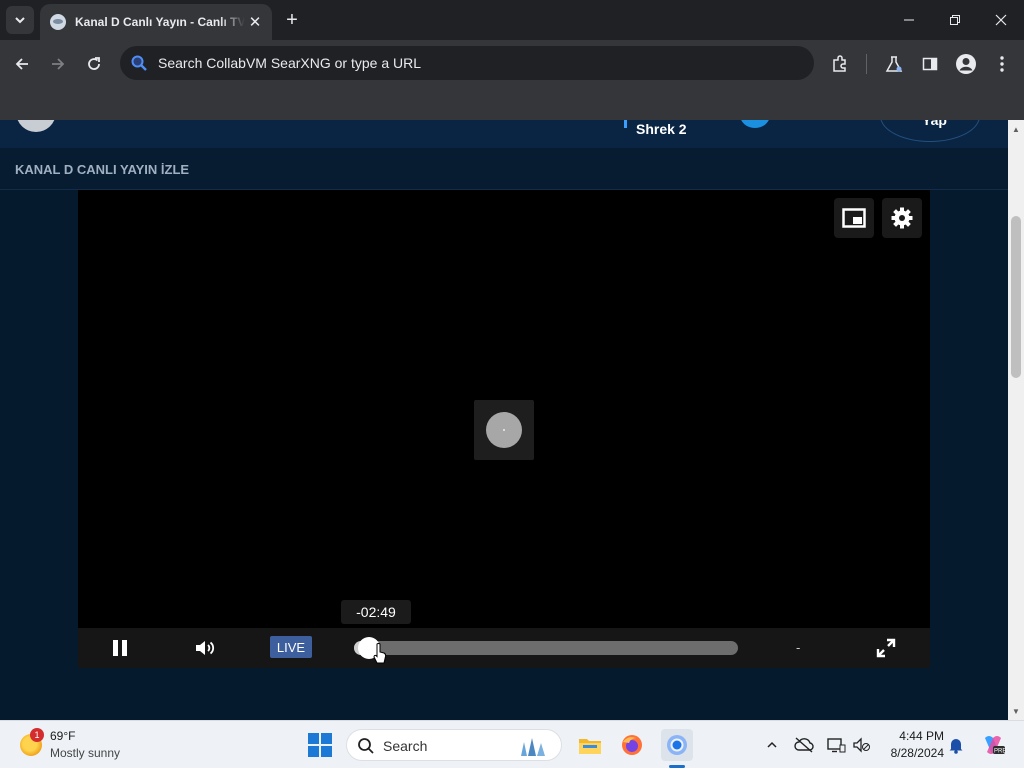 The width and height of the screenshot is (1024, 768). Describe the element at coordinates (205, 648) in the screenshot. I see `volume-icon` at that location.